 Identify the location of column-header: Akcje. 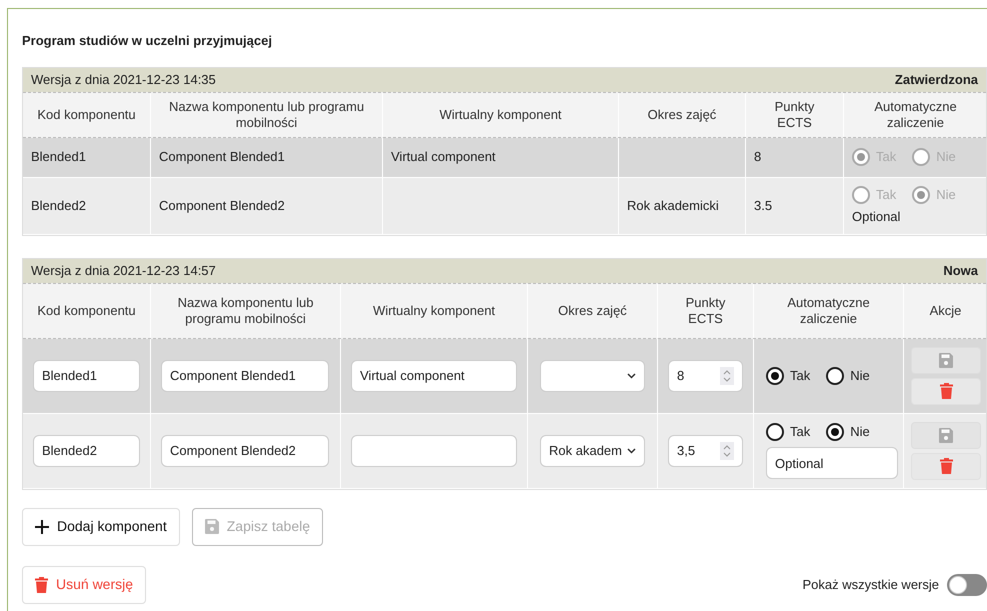
(946, 310).